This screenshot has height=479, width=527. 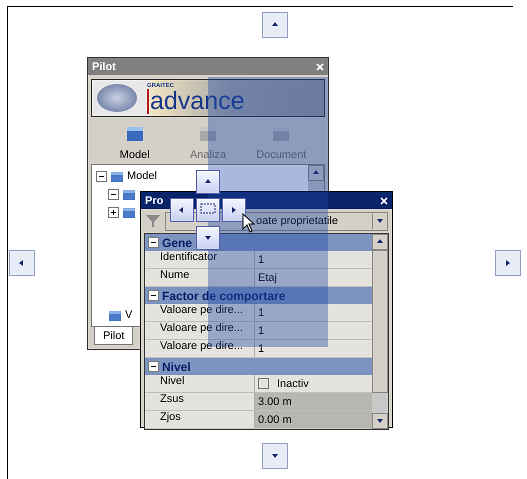 What do you see at coordinates (200, 383) in the screenshot?
I see `property-name: Nivel` at bounding box center [200, 383].